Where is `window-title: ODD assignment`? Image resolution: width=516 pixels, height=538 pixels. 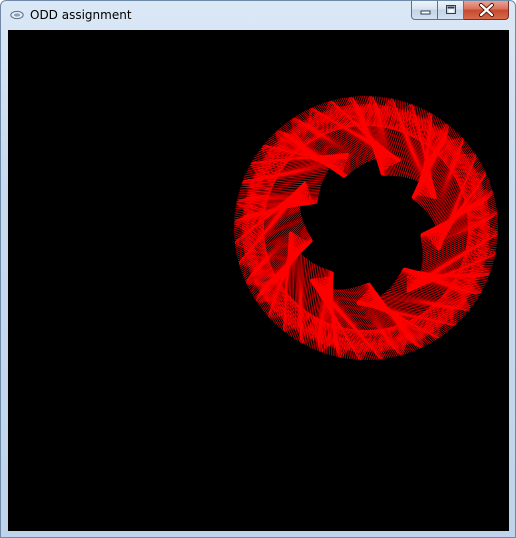
window-title: ODD assignment is located at coordinates (81, 15).